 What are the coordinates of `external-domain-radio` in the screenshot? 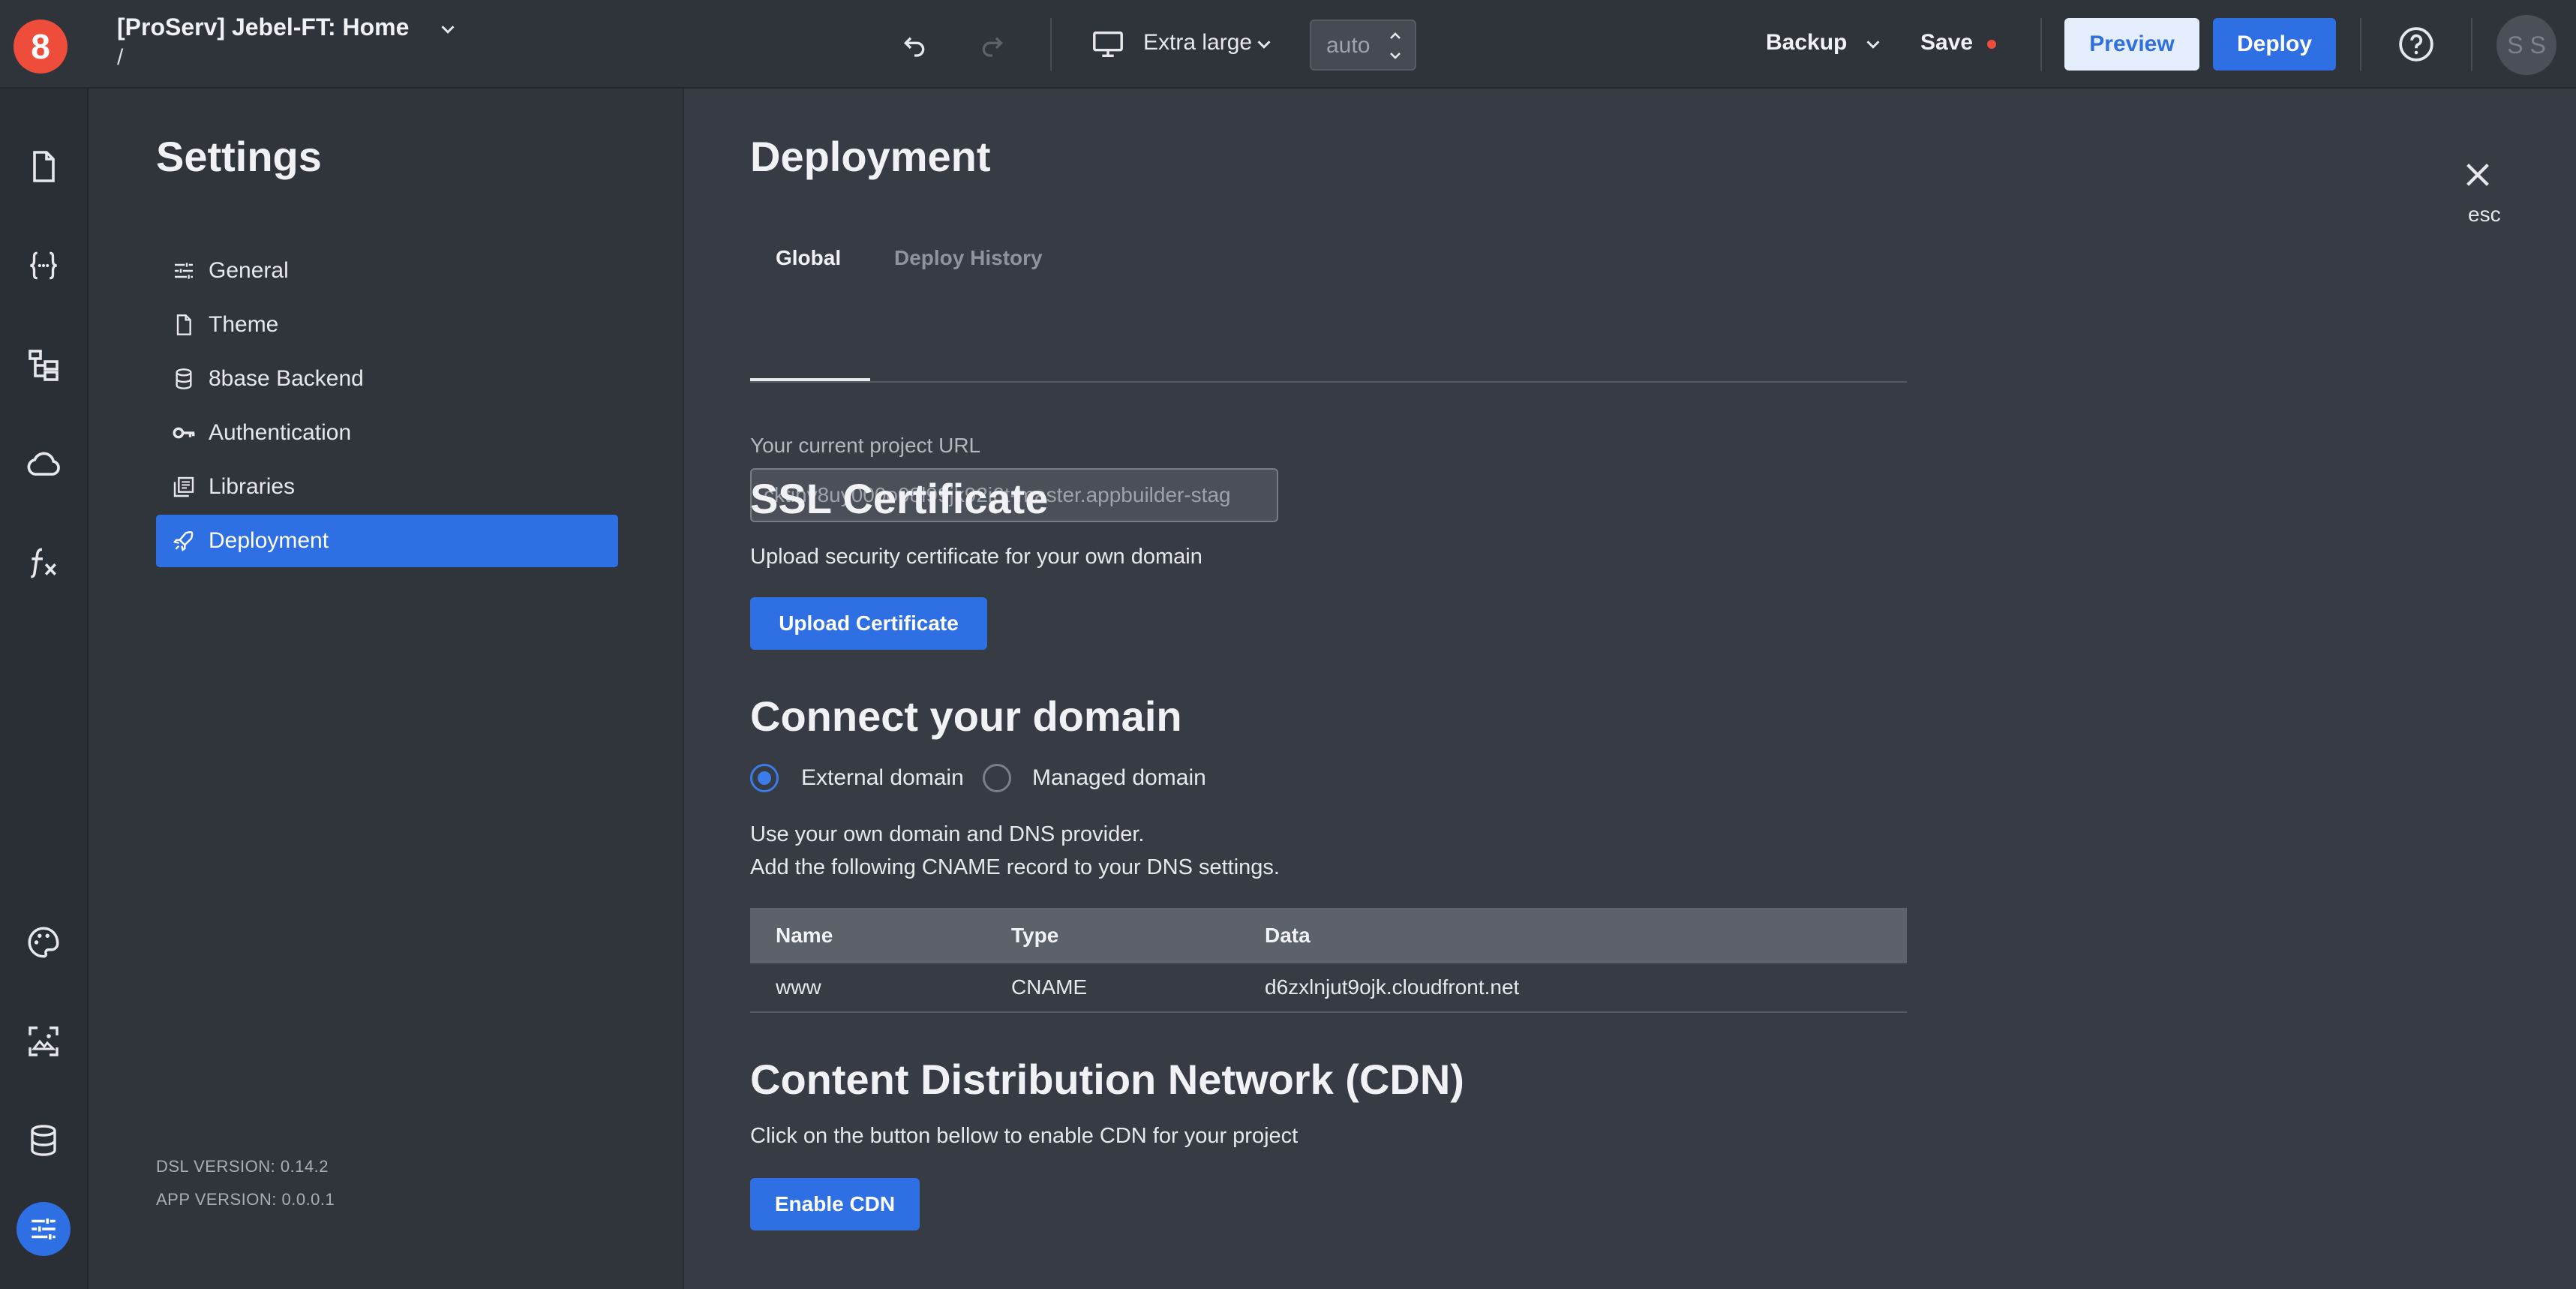 It's located at (764, 778).